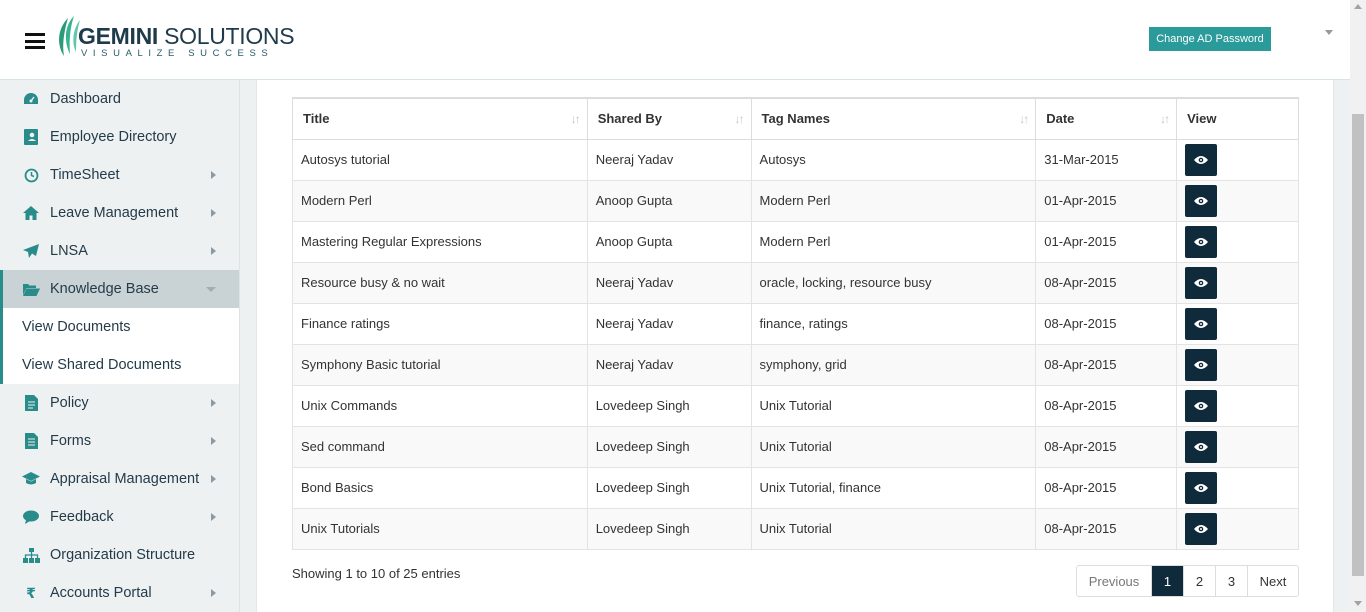 The height and width of the screenshot is (612, 1366). Describe the element at coordinates (1200, 581) in the screenshot. I see `pagination-page-2: 2` at that location.